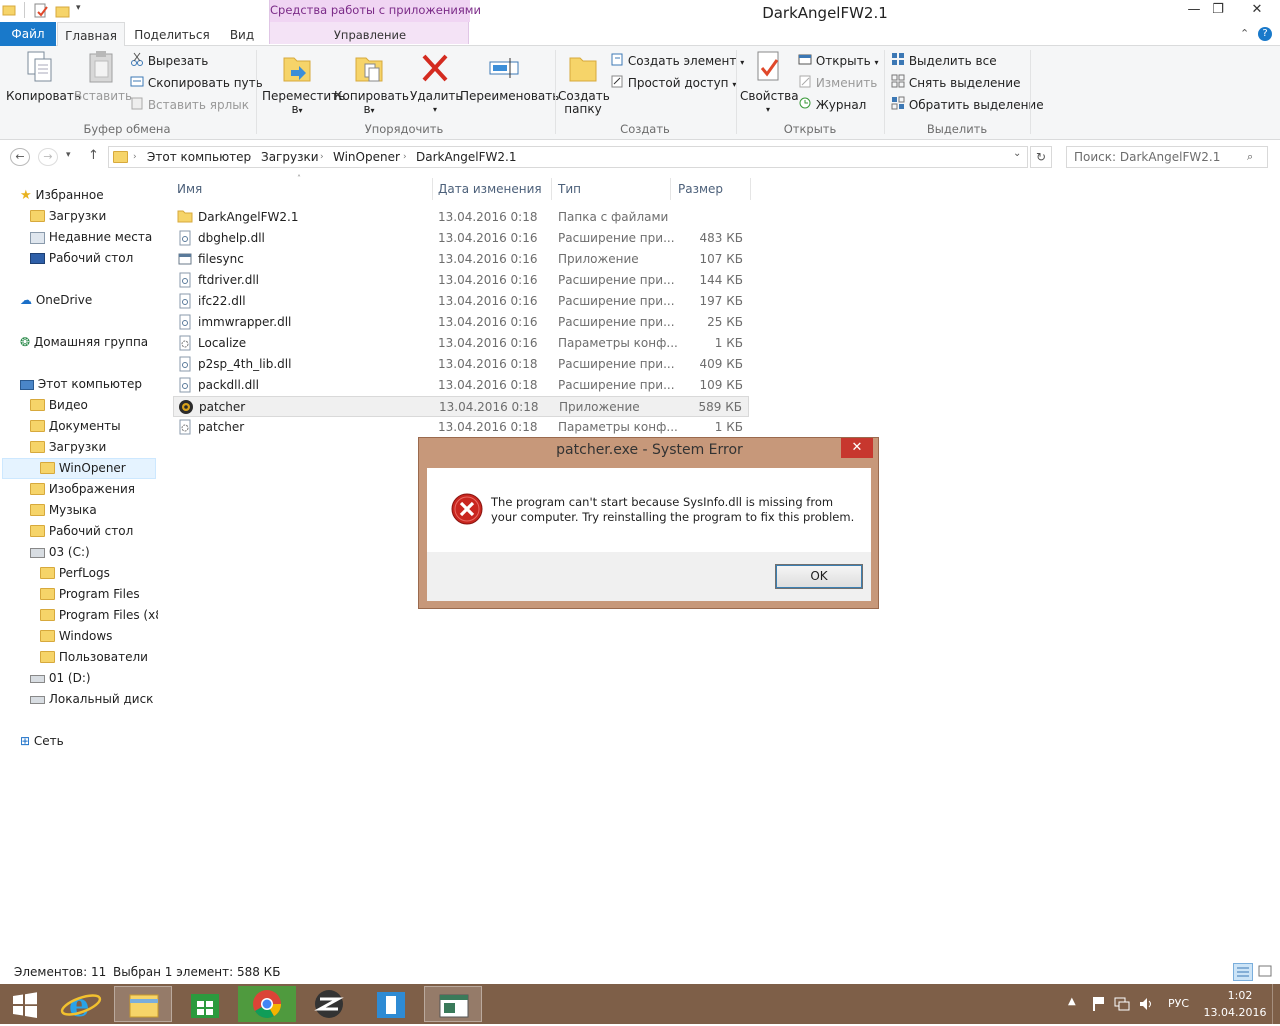 The image size is (1280, 1026). What do you see at coordinates (103, 76) in the screenshot?
I see `paste-button: Вставить` at bounding box center [103, 76].